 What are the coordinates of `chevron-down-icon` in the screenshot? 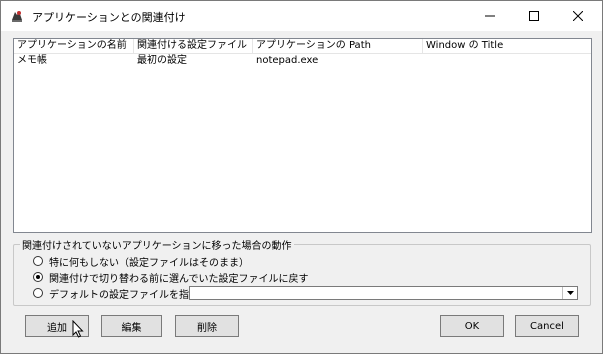 It's located at (570, 293).